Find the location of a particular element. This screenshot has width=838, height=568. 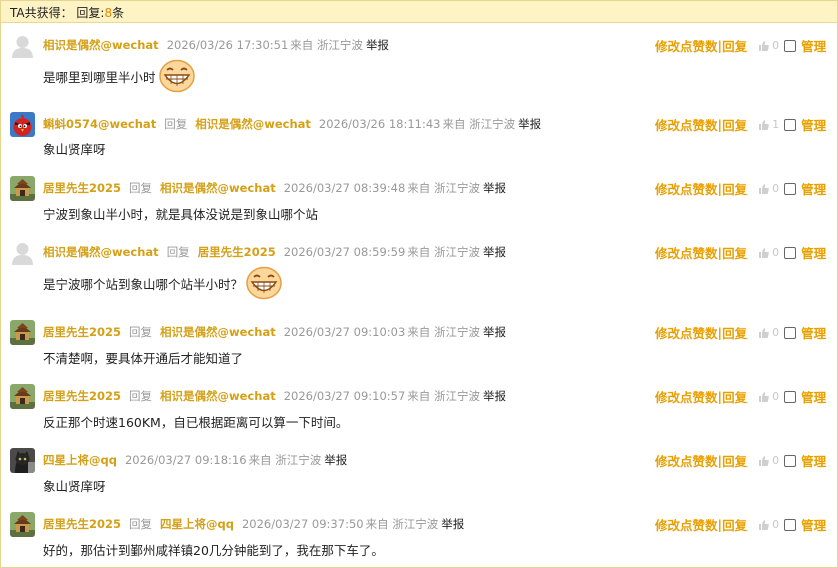

reply-content: 是宁波哪个站到象山哪个站半小时？ is located at coordinates (163, 283).